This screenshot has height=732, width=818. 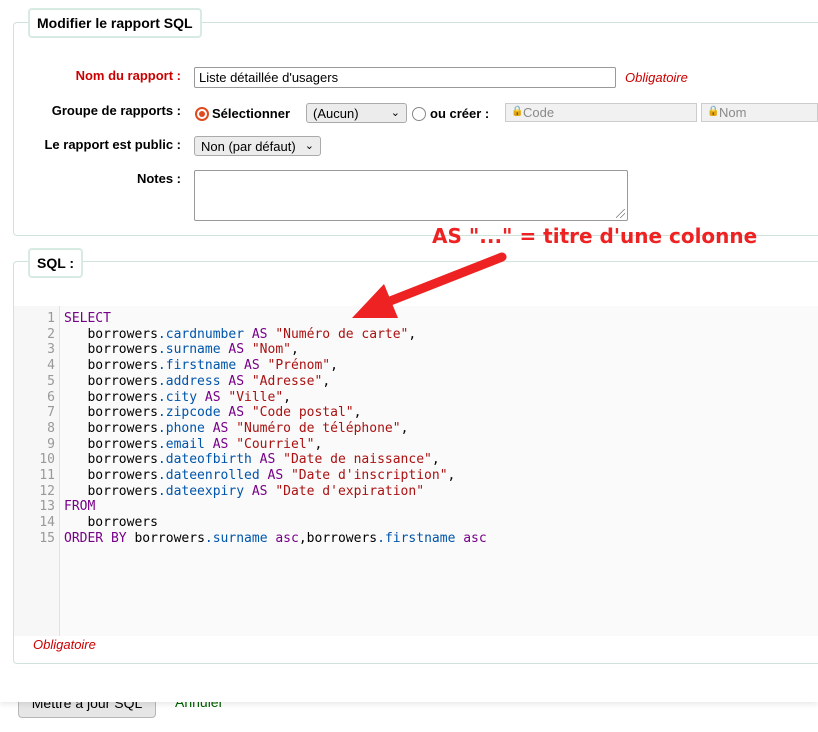 What do you see at coordinates (256, 397) in the screenshot?
I see `code-token: "Ville"` at bounding box center [256, 397].